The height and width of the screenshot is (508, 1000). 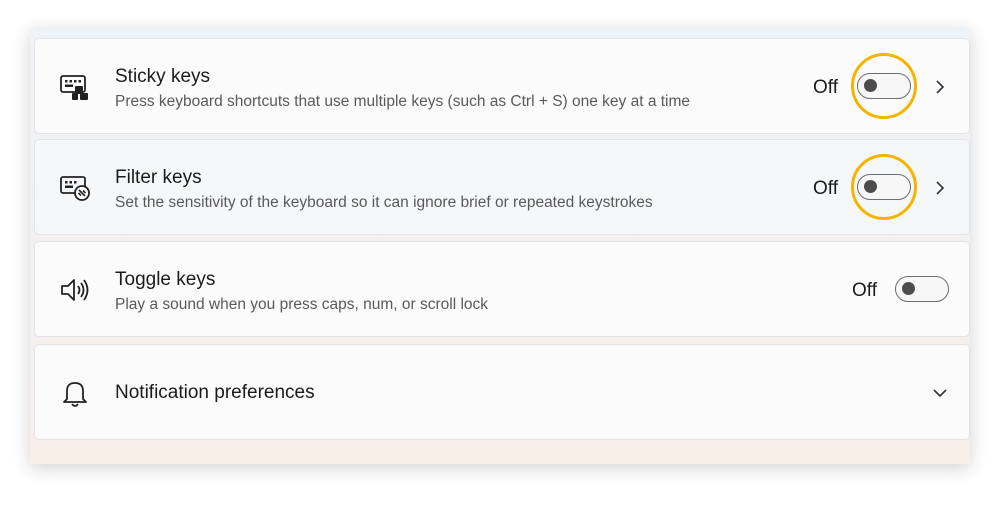 I want to click on chevron-down-icon, so click(x=940, y=393).